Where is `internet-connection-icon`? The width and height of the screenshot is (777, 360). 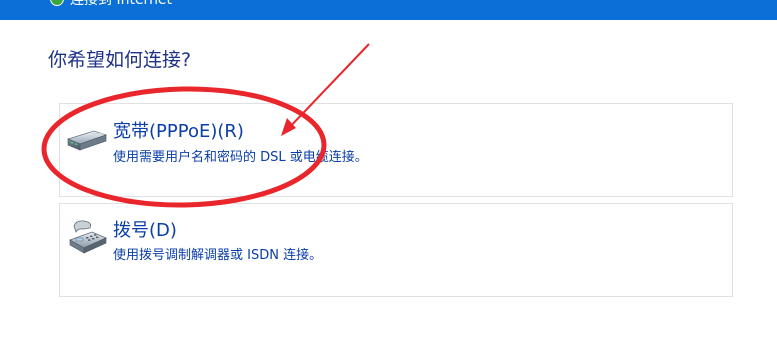
internet-connection-icon is located at coordinates (57, 3).